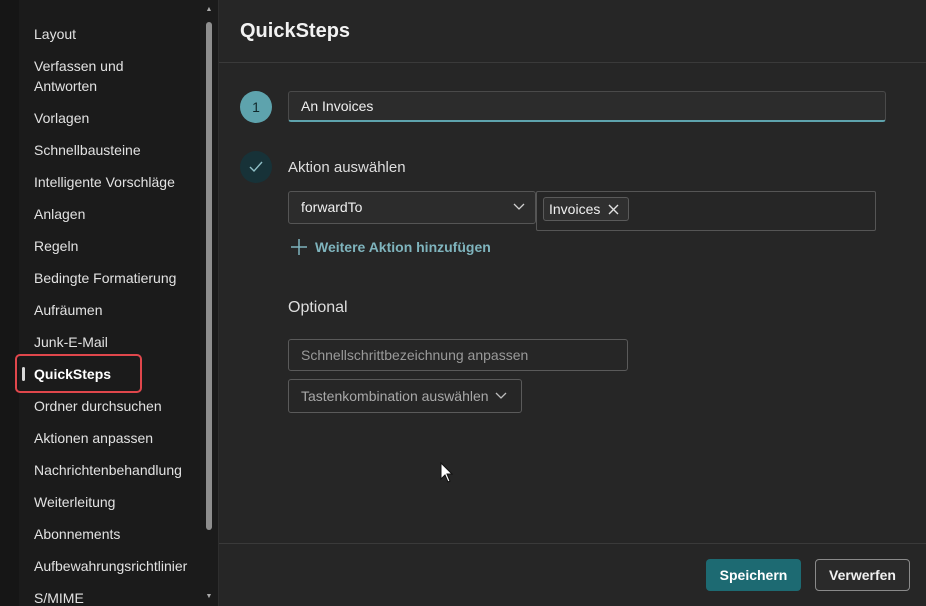 This screenshot has width=926, height=606. Describe the element at coordinates (119, 66) in the screenshot. I see `sidebar-item-verfassen-line1: Verfassen und` at that location.